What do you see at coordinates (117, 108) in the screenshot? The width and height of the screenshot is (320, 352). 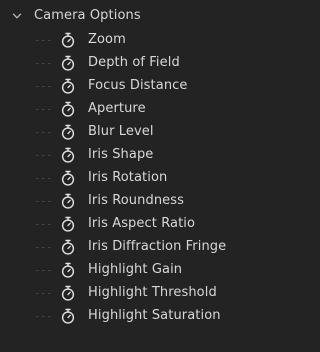 I see `property-label: Aperture` at bounding box center [117, 108].